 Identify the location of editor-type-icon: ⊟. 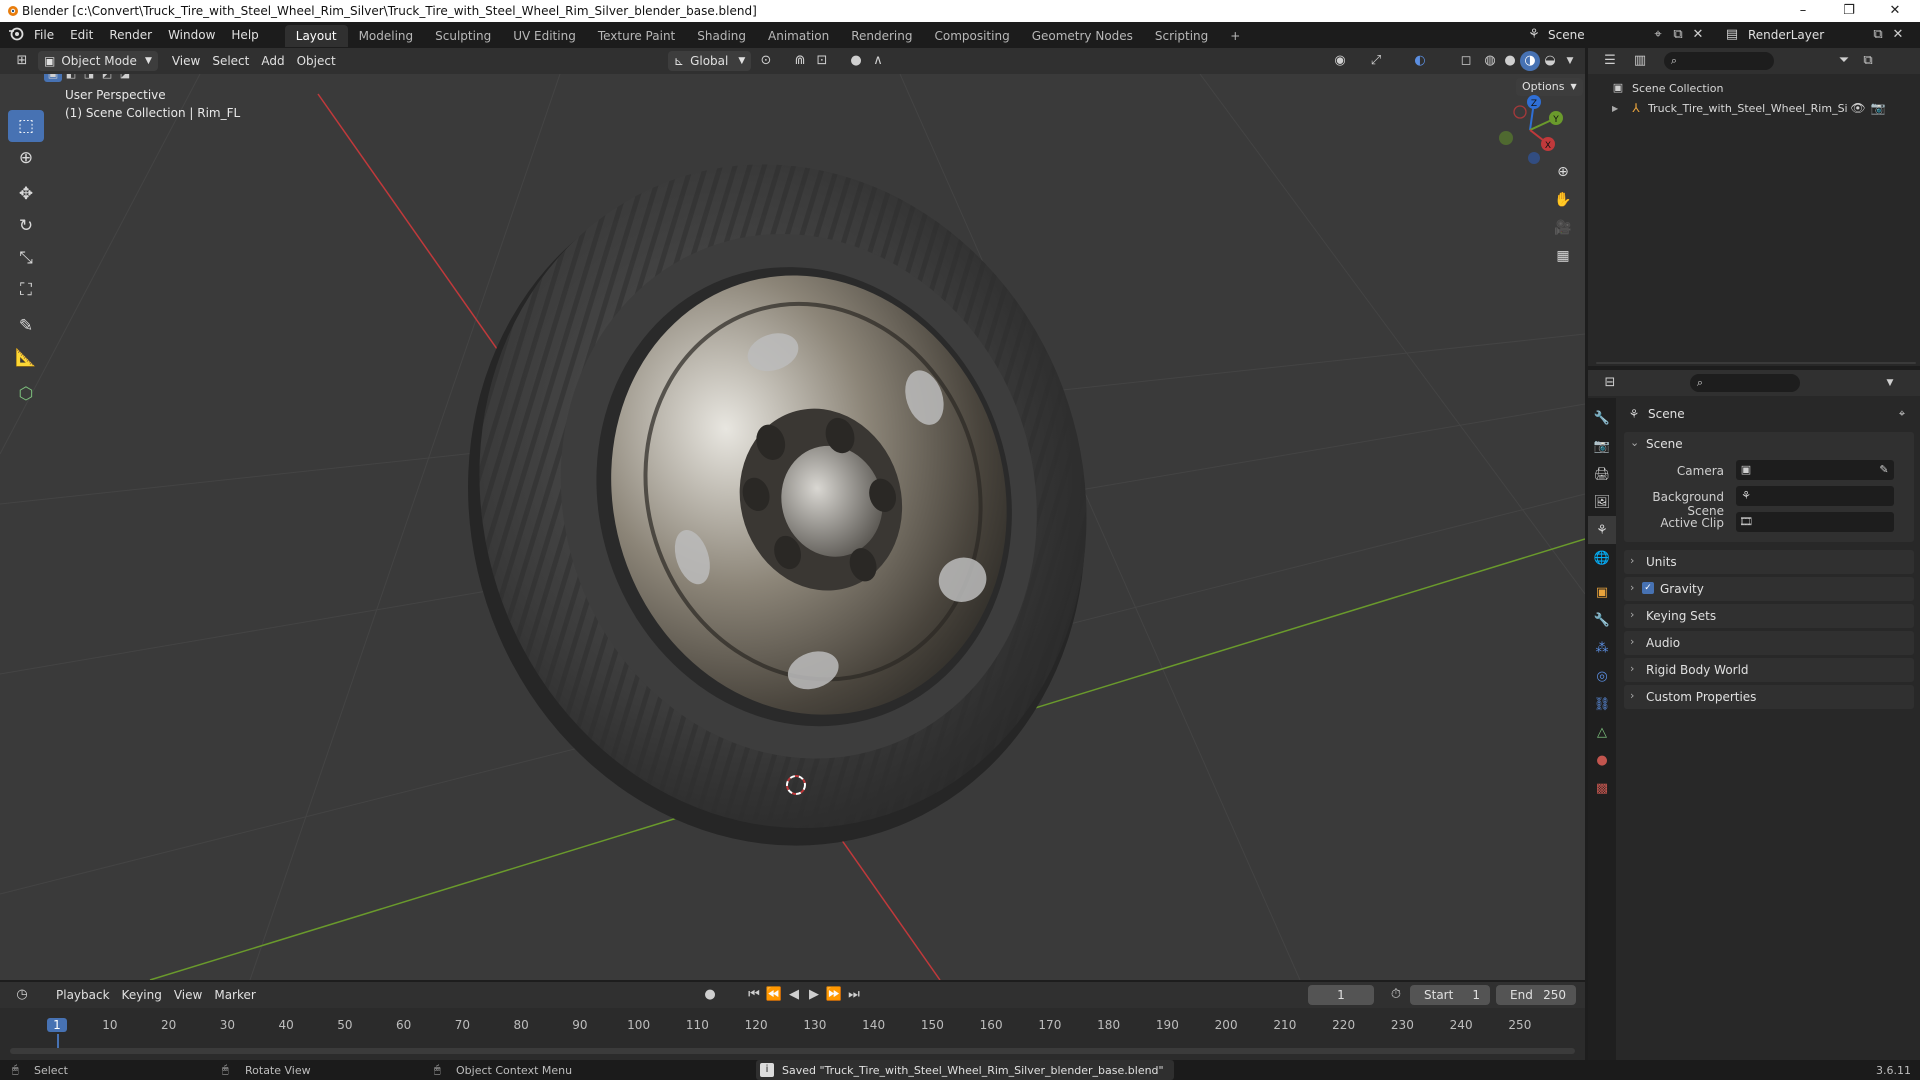
(1610, 383).